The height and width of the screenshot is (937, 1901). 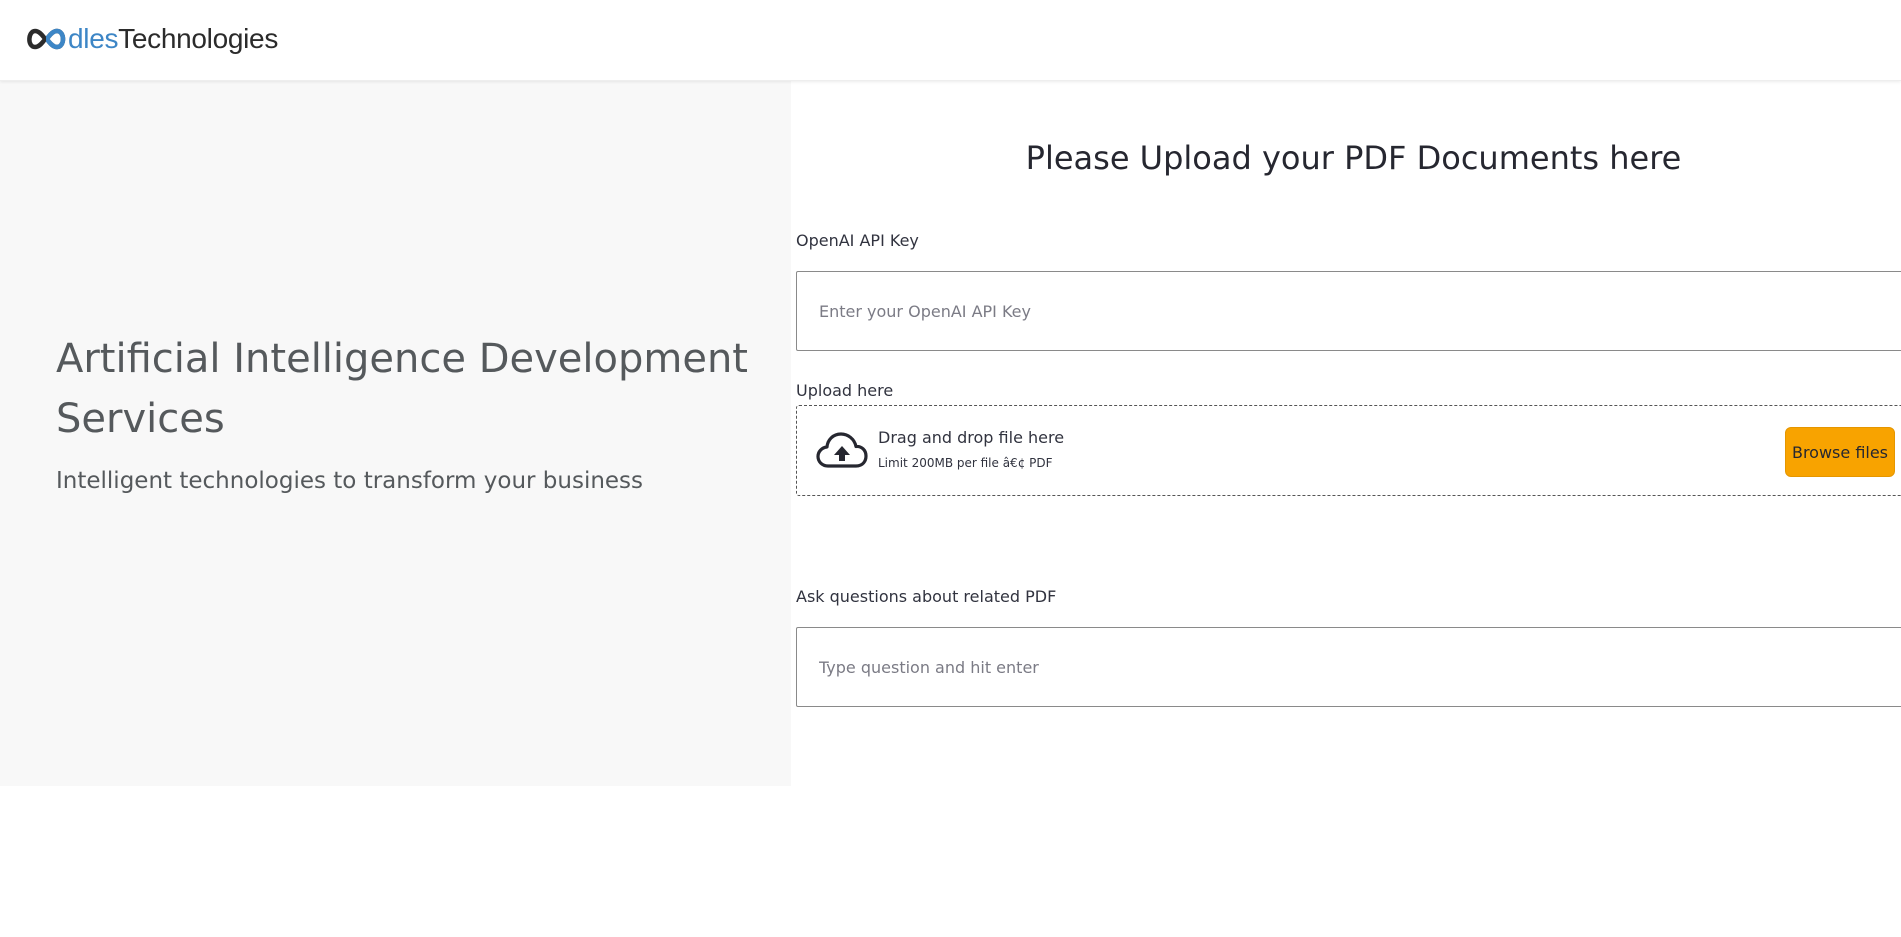 What do you see at coordinates (845, 390) in the screenshot?
I see `upload-label: Upload here` at bounding box center [845, 390].